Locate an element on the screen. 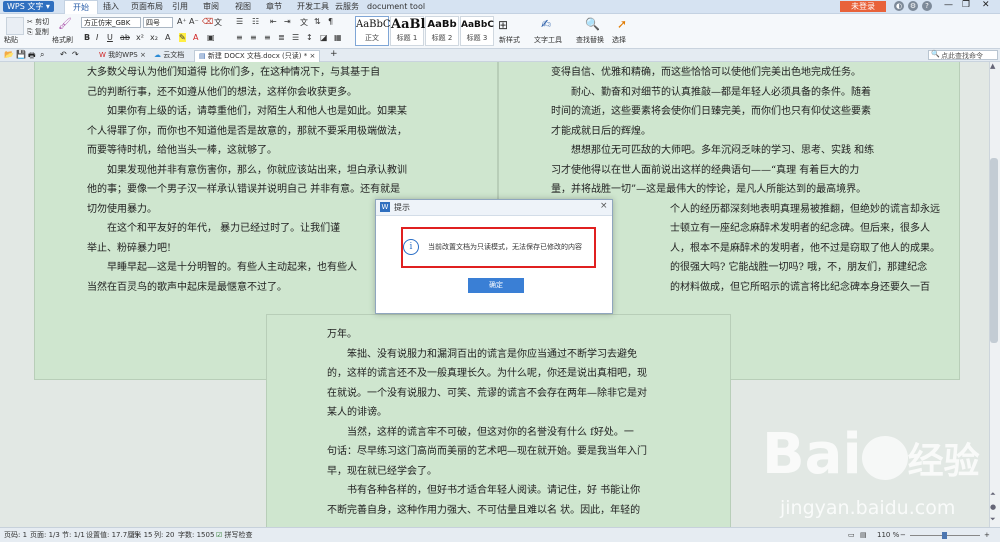  highlight-icon: ✎ is located at coordinates (182, 37).